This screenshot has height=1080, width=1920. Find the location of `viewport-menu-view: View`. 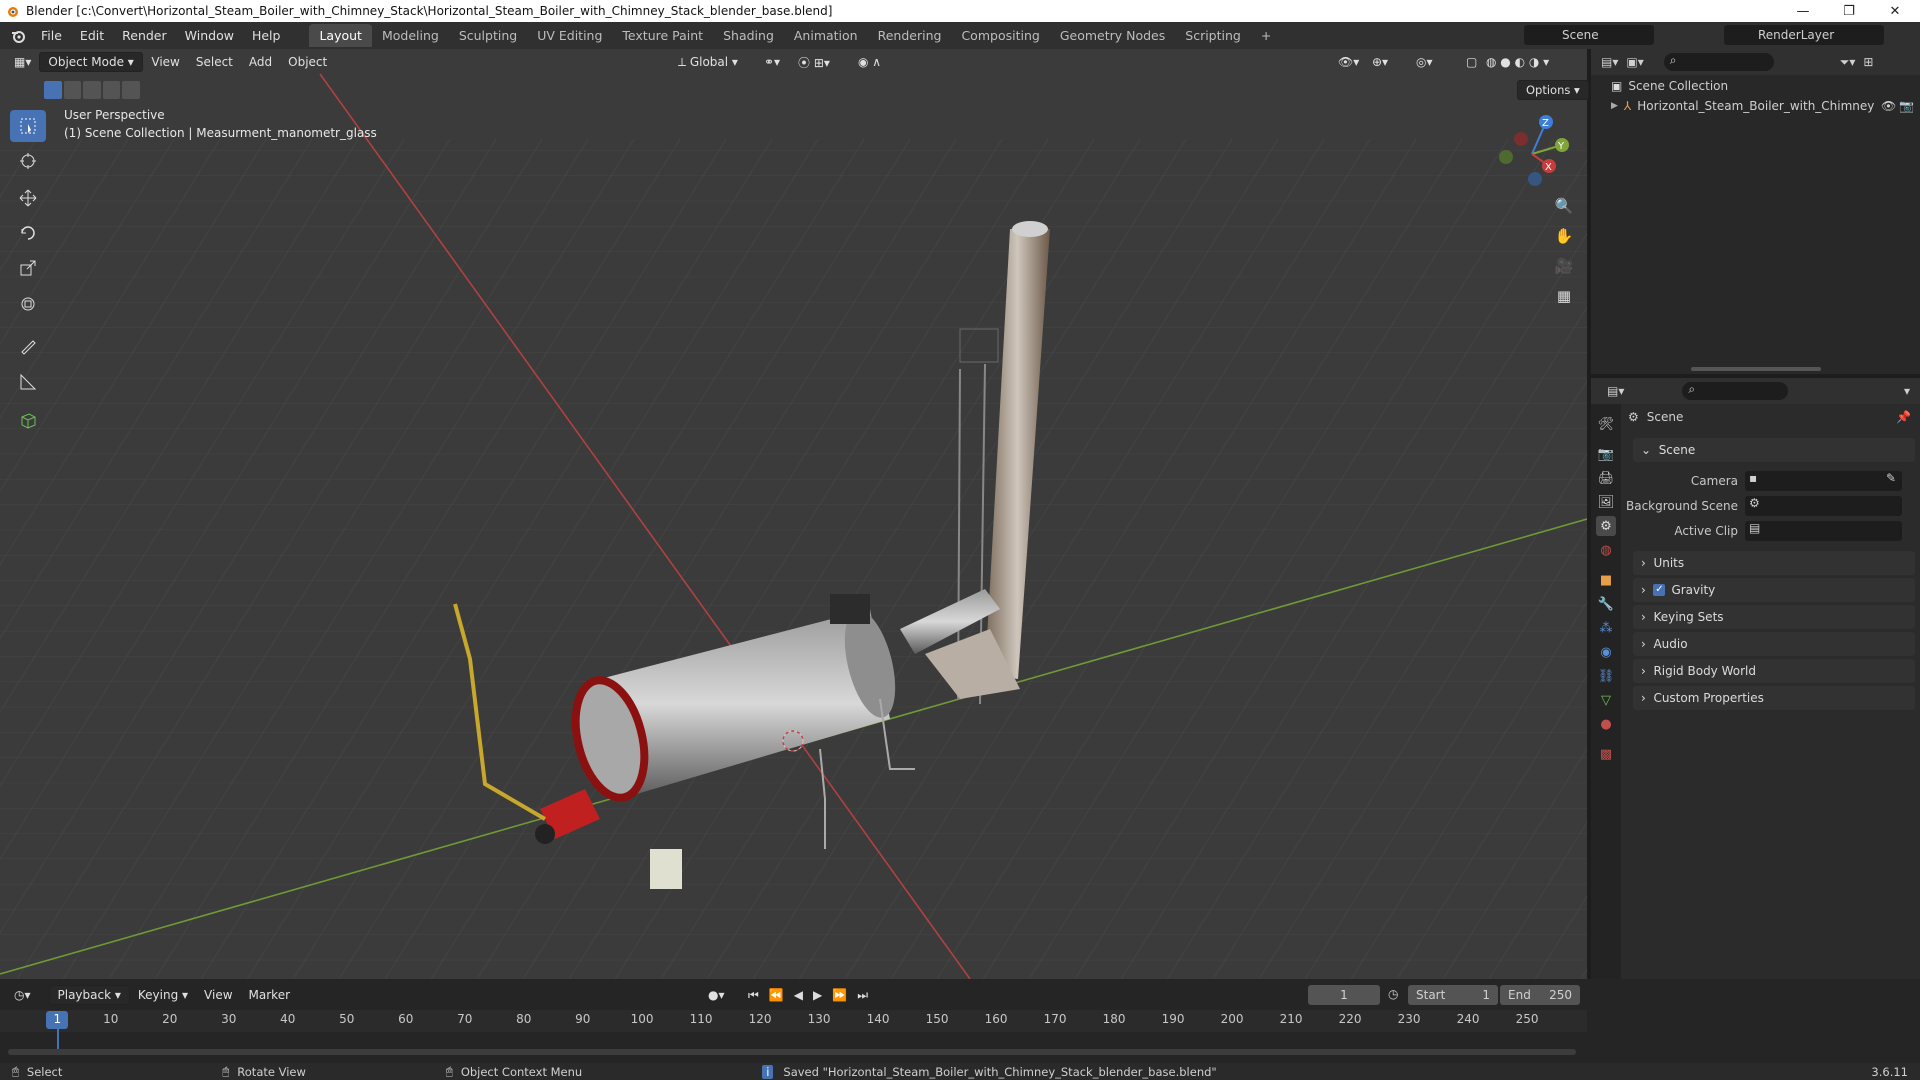

viewport-menu-view: View is located at coordinates (165, 62).